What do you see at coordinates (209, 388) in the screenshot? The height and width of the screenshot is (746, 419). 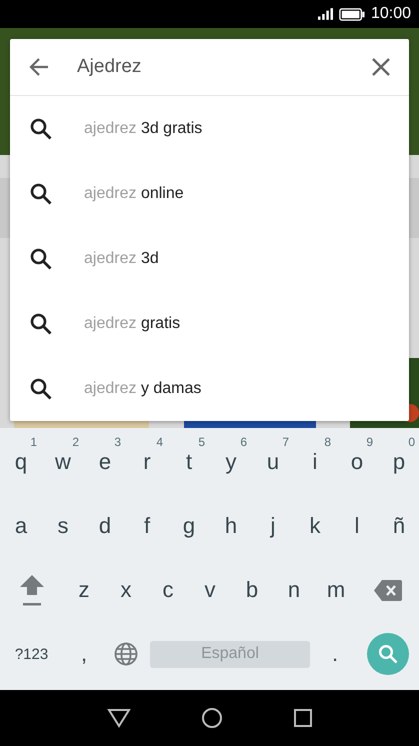 I see `suggestion-item: ajedrez y damas` at bounding box center [209, 388].